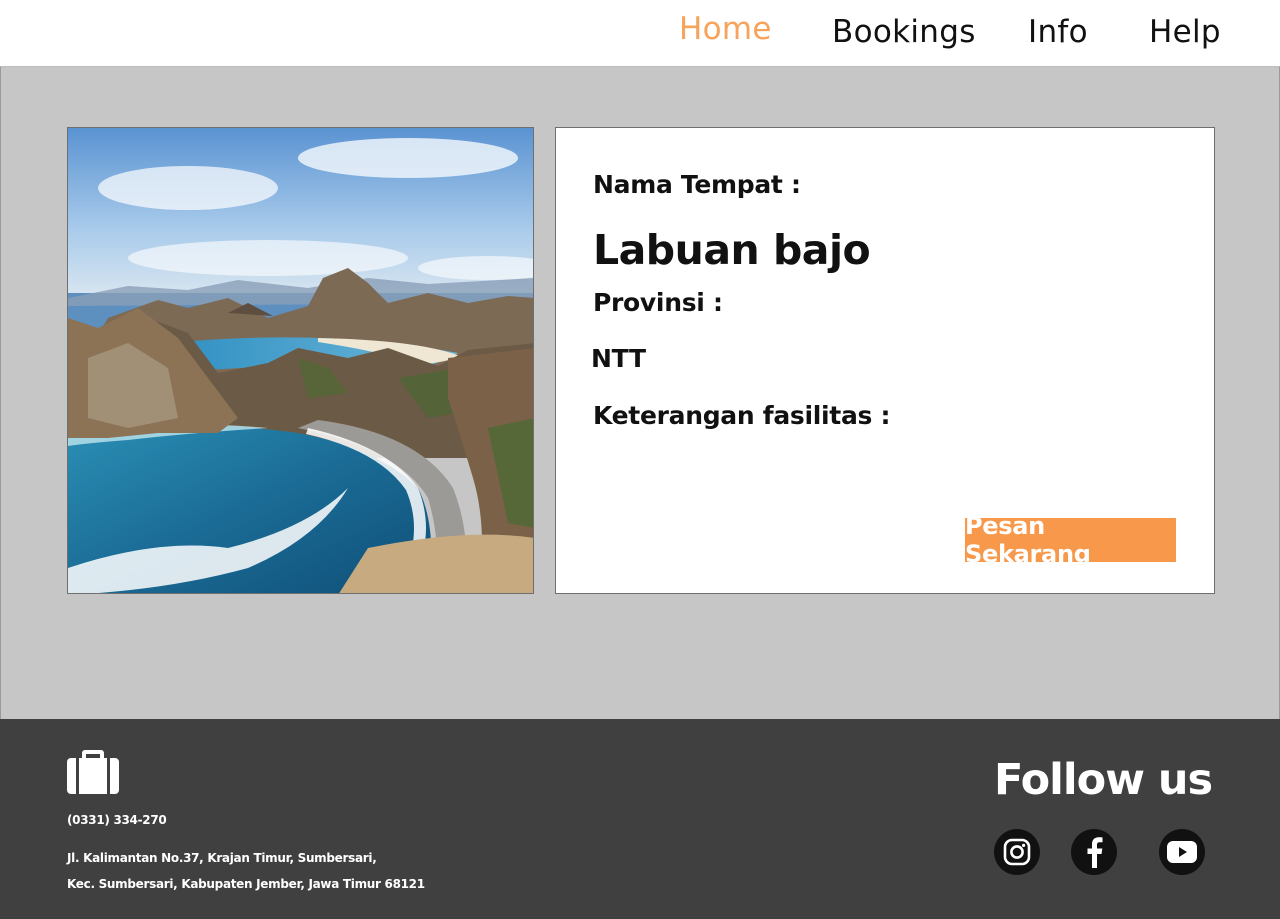 This screenshot has width=1280, height=919. What do you see at coordinates (742, 415) in the screenshot?
I see `facilities-label: Keterangan fasilitas :` at bounding box center [742, 415].